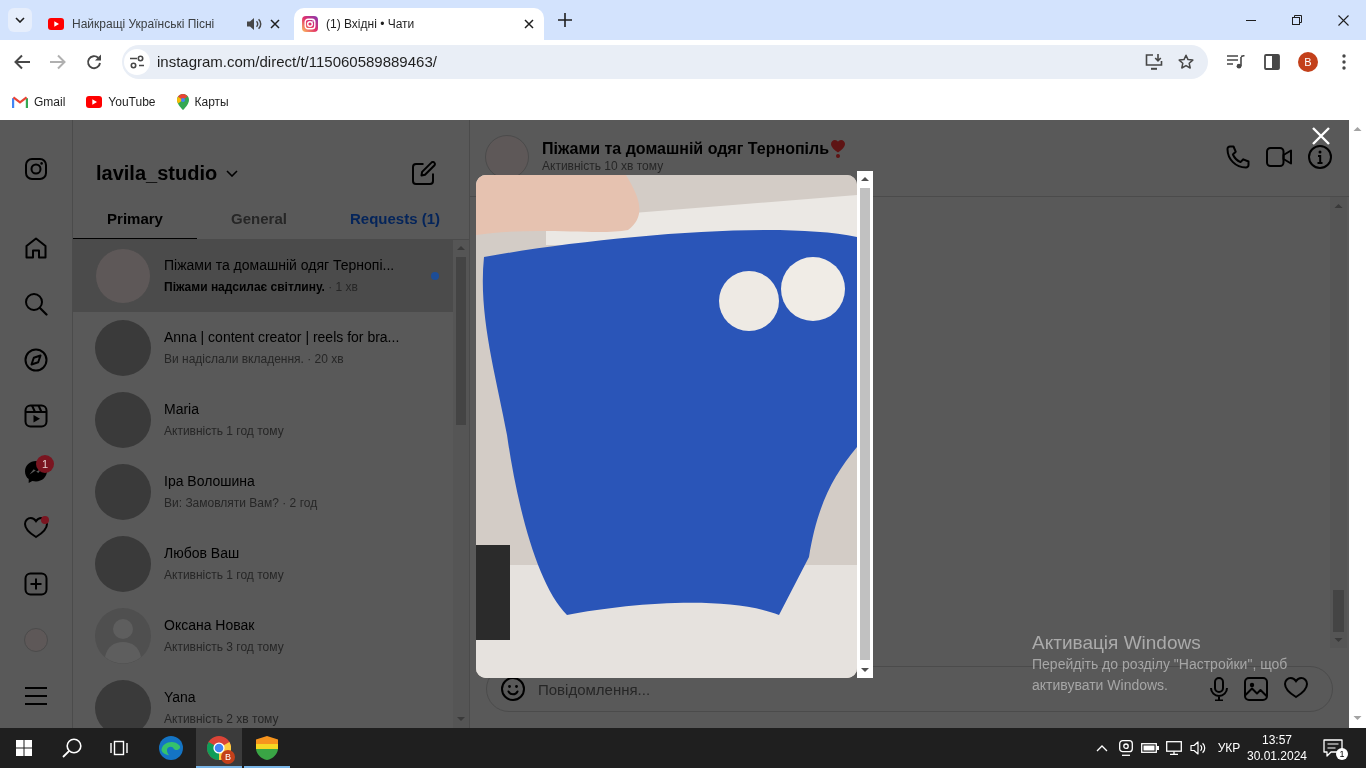 The image size is (1366, 768). I want to click on profile-button: B, so click(1308, 61).